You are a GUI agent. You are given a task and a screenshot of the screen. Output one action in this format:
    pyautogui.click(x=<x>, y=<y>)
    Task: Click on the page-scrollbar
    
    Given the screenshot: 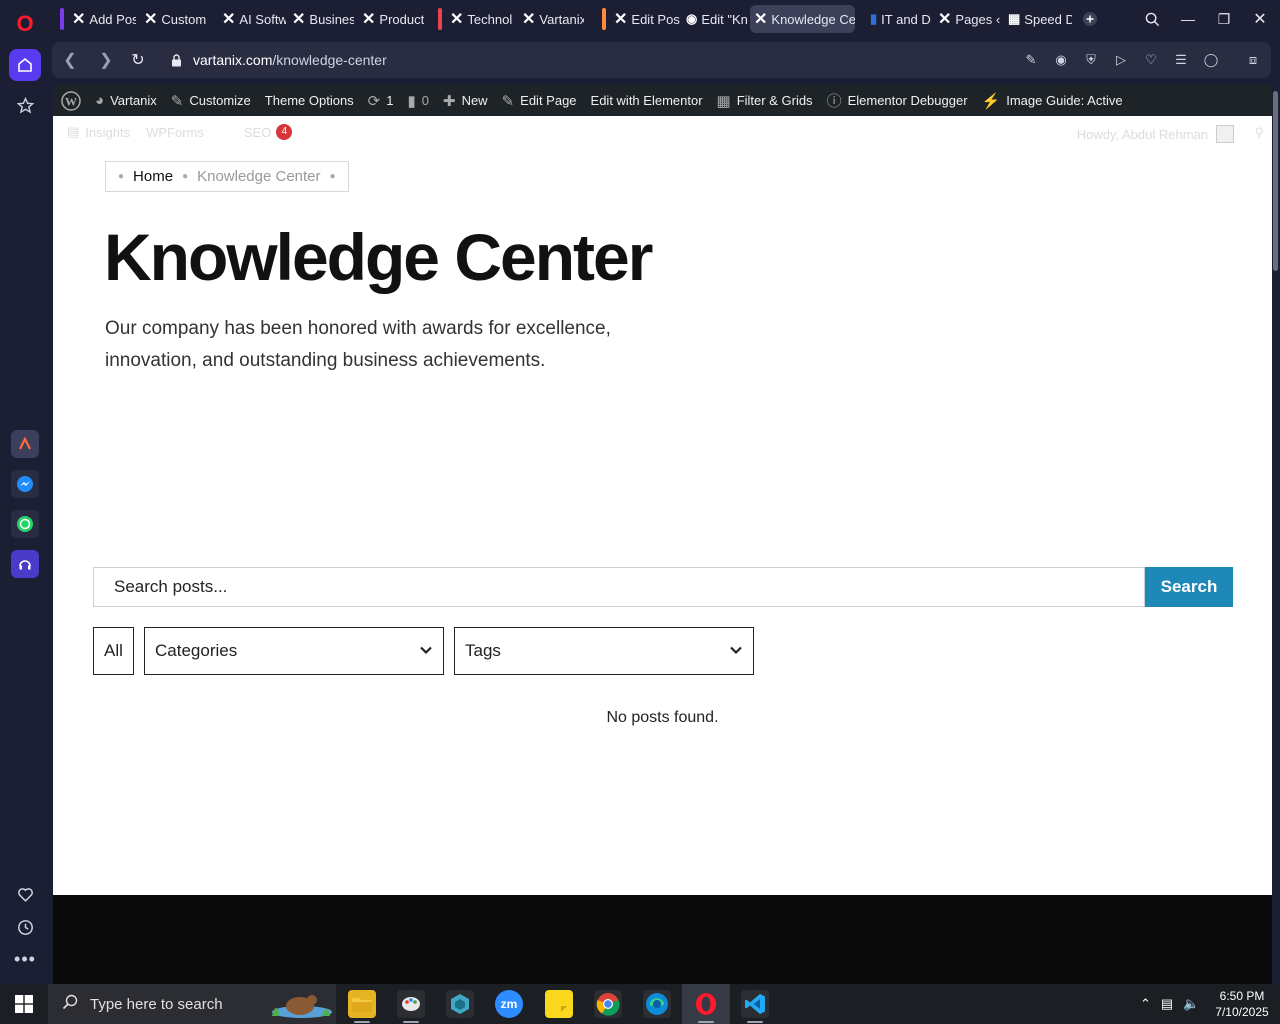 What is the action you would take?
    pyautogui.click(x=1276, y=534)
    